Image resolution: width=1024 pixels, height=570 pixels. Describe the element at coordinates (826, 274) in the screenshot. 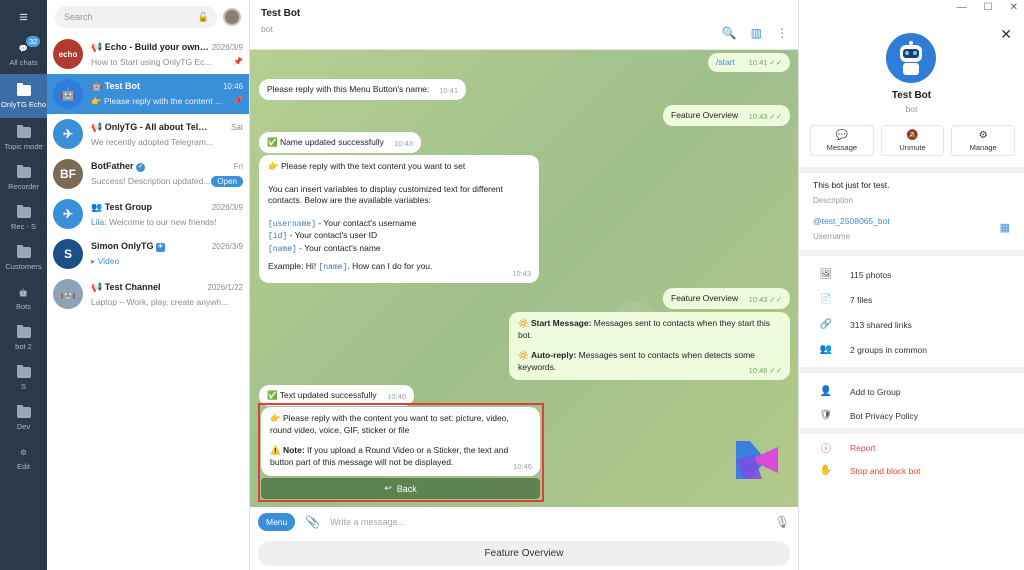

I see `photo-icon: 🖼` at that location.